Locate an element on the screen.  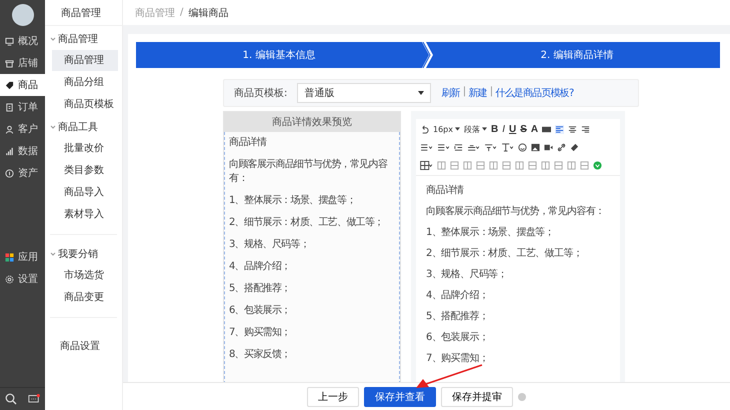
editor-content: 商品详情 向顾客展示商品细节与优势，常见内容有： 1、整体展示：场景、摆盘等； 2、细节展示：材质、工艺、做工等； 3、规格、尺码等； 4、品牌介绍； 5、搭配推荐； 6、包装展示； 7、购买需知； is located at coordinates (518, 279).